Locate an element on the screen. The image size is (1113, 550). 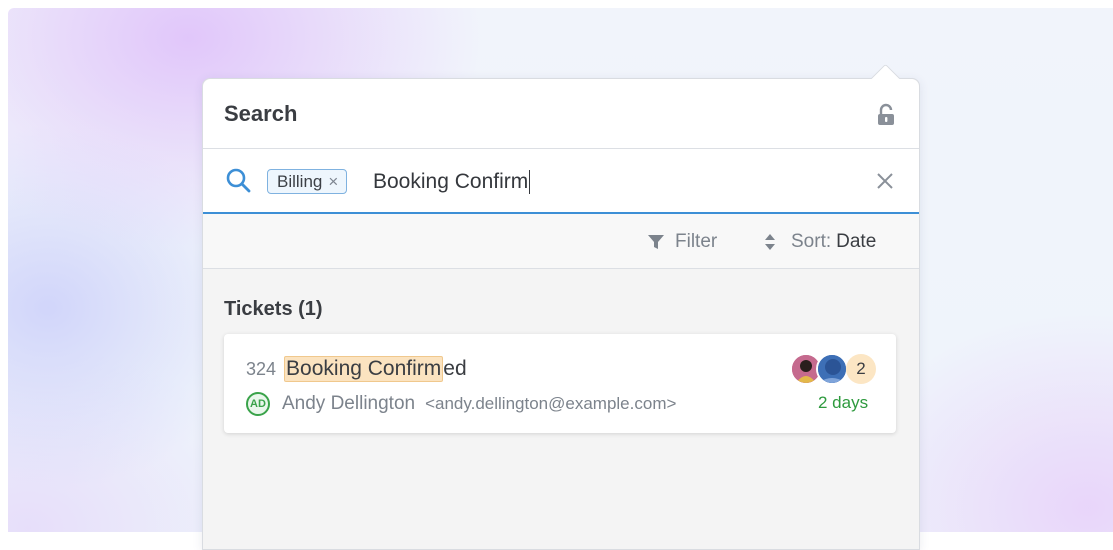
search-input: Booking Confirm is located at coordinates (452, 182).